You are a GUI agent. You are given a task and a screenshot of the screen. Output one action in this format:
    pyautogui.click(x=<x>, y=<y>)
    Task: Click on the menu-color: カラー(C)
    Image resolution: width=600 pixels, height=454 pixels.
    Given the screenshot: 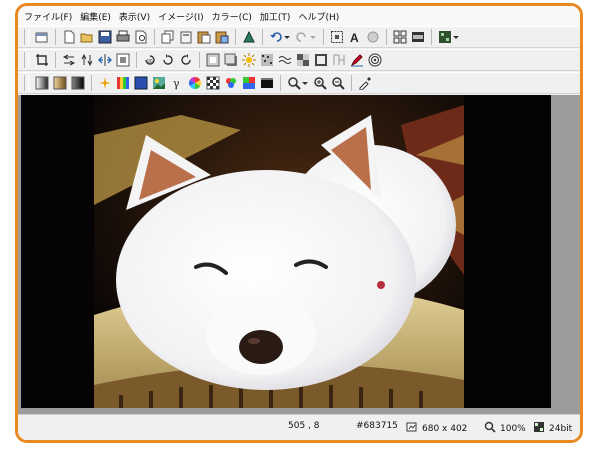 What is the action you would take?
    pyautogui.click(x=234, y=16)
    